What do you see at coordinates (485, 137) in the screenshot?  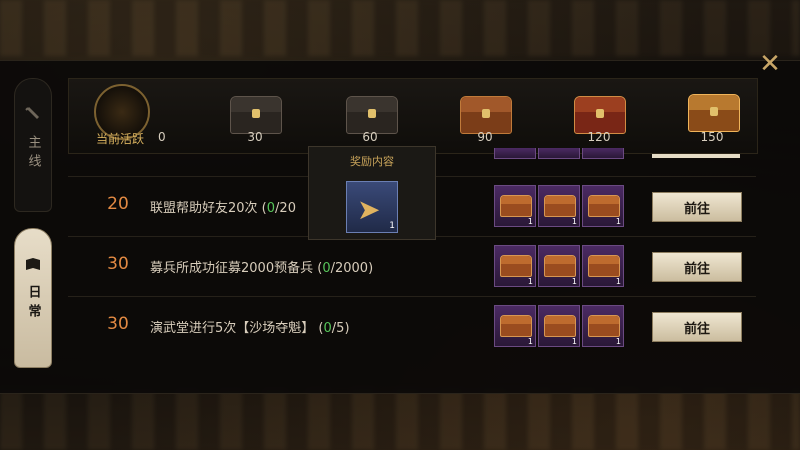 I see `milestone-90: 90` at bounding box center [485, 137].